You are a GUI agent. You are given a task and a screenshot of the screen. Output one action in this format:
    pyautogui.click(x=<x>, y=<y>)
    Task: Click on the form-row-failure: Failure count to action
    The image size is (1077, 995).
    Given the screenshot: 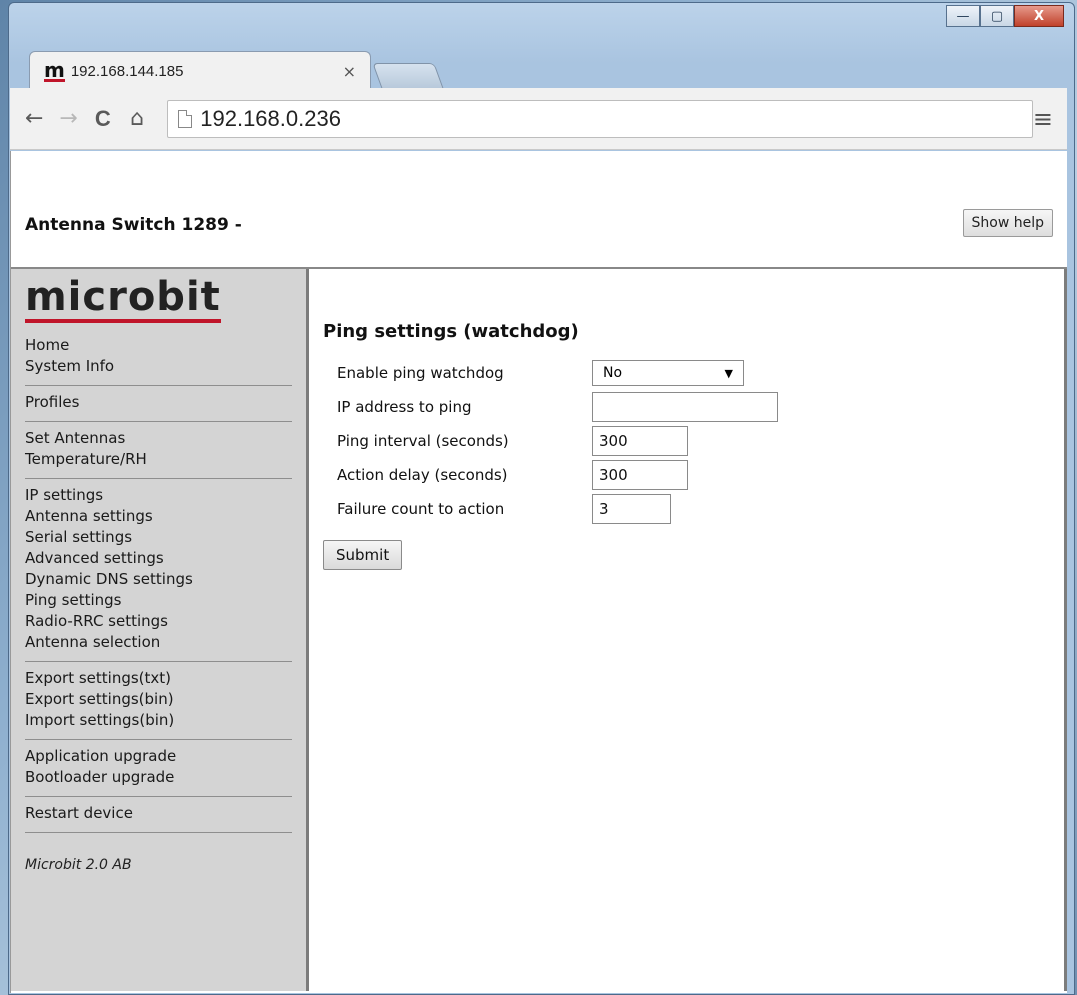 What is the action you would take?
    pyautogui.click(x=695, y=509)
    